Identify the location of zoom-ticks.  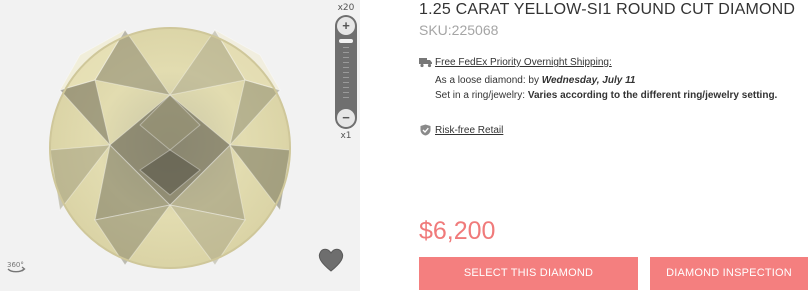
(346, 75).